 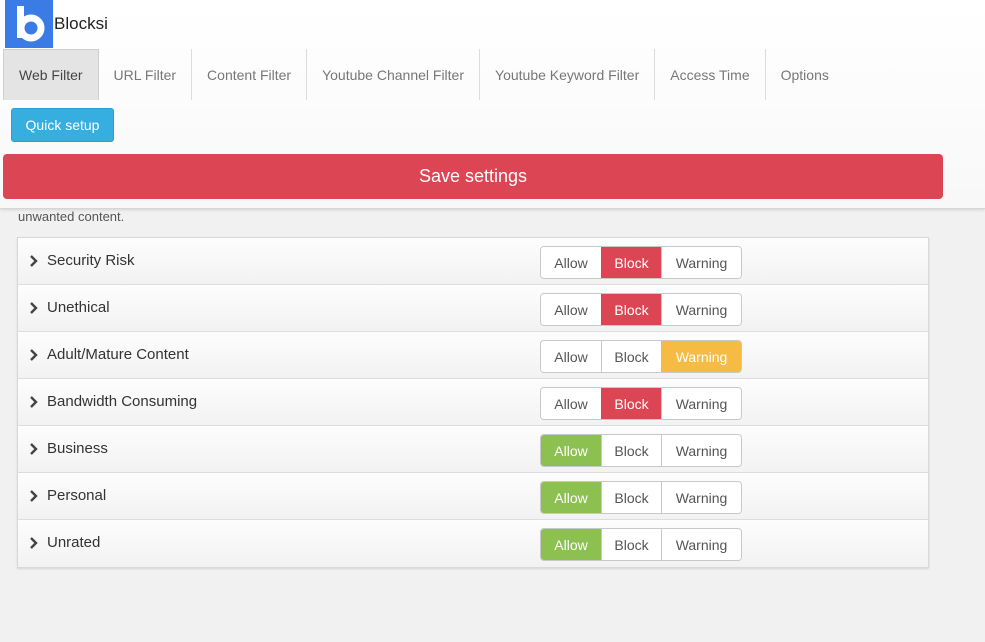 What do you see at coordinates (710, 74) in the screenshot?
I see `tab-access-time: Access Time` at bounding box center [710, 74].